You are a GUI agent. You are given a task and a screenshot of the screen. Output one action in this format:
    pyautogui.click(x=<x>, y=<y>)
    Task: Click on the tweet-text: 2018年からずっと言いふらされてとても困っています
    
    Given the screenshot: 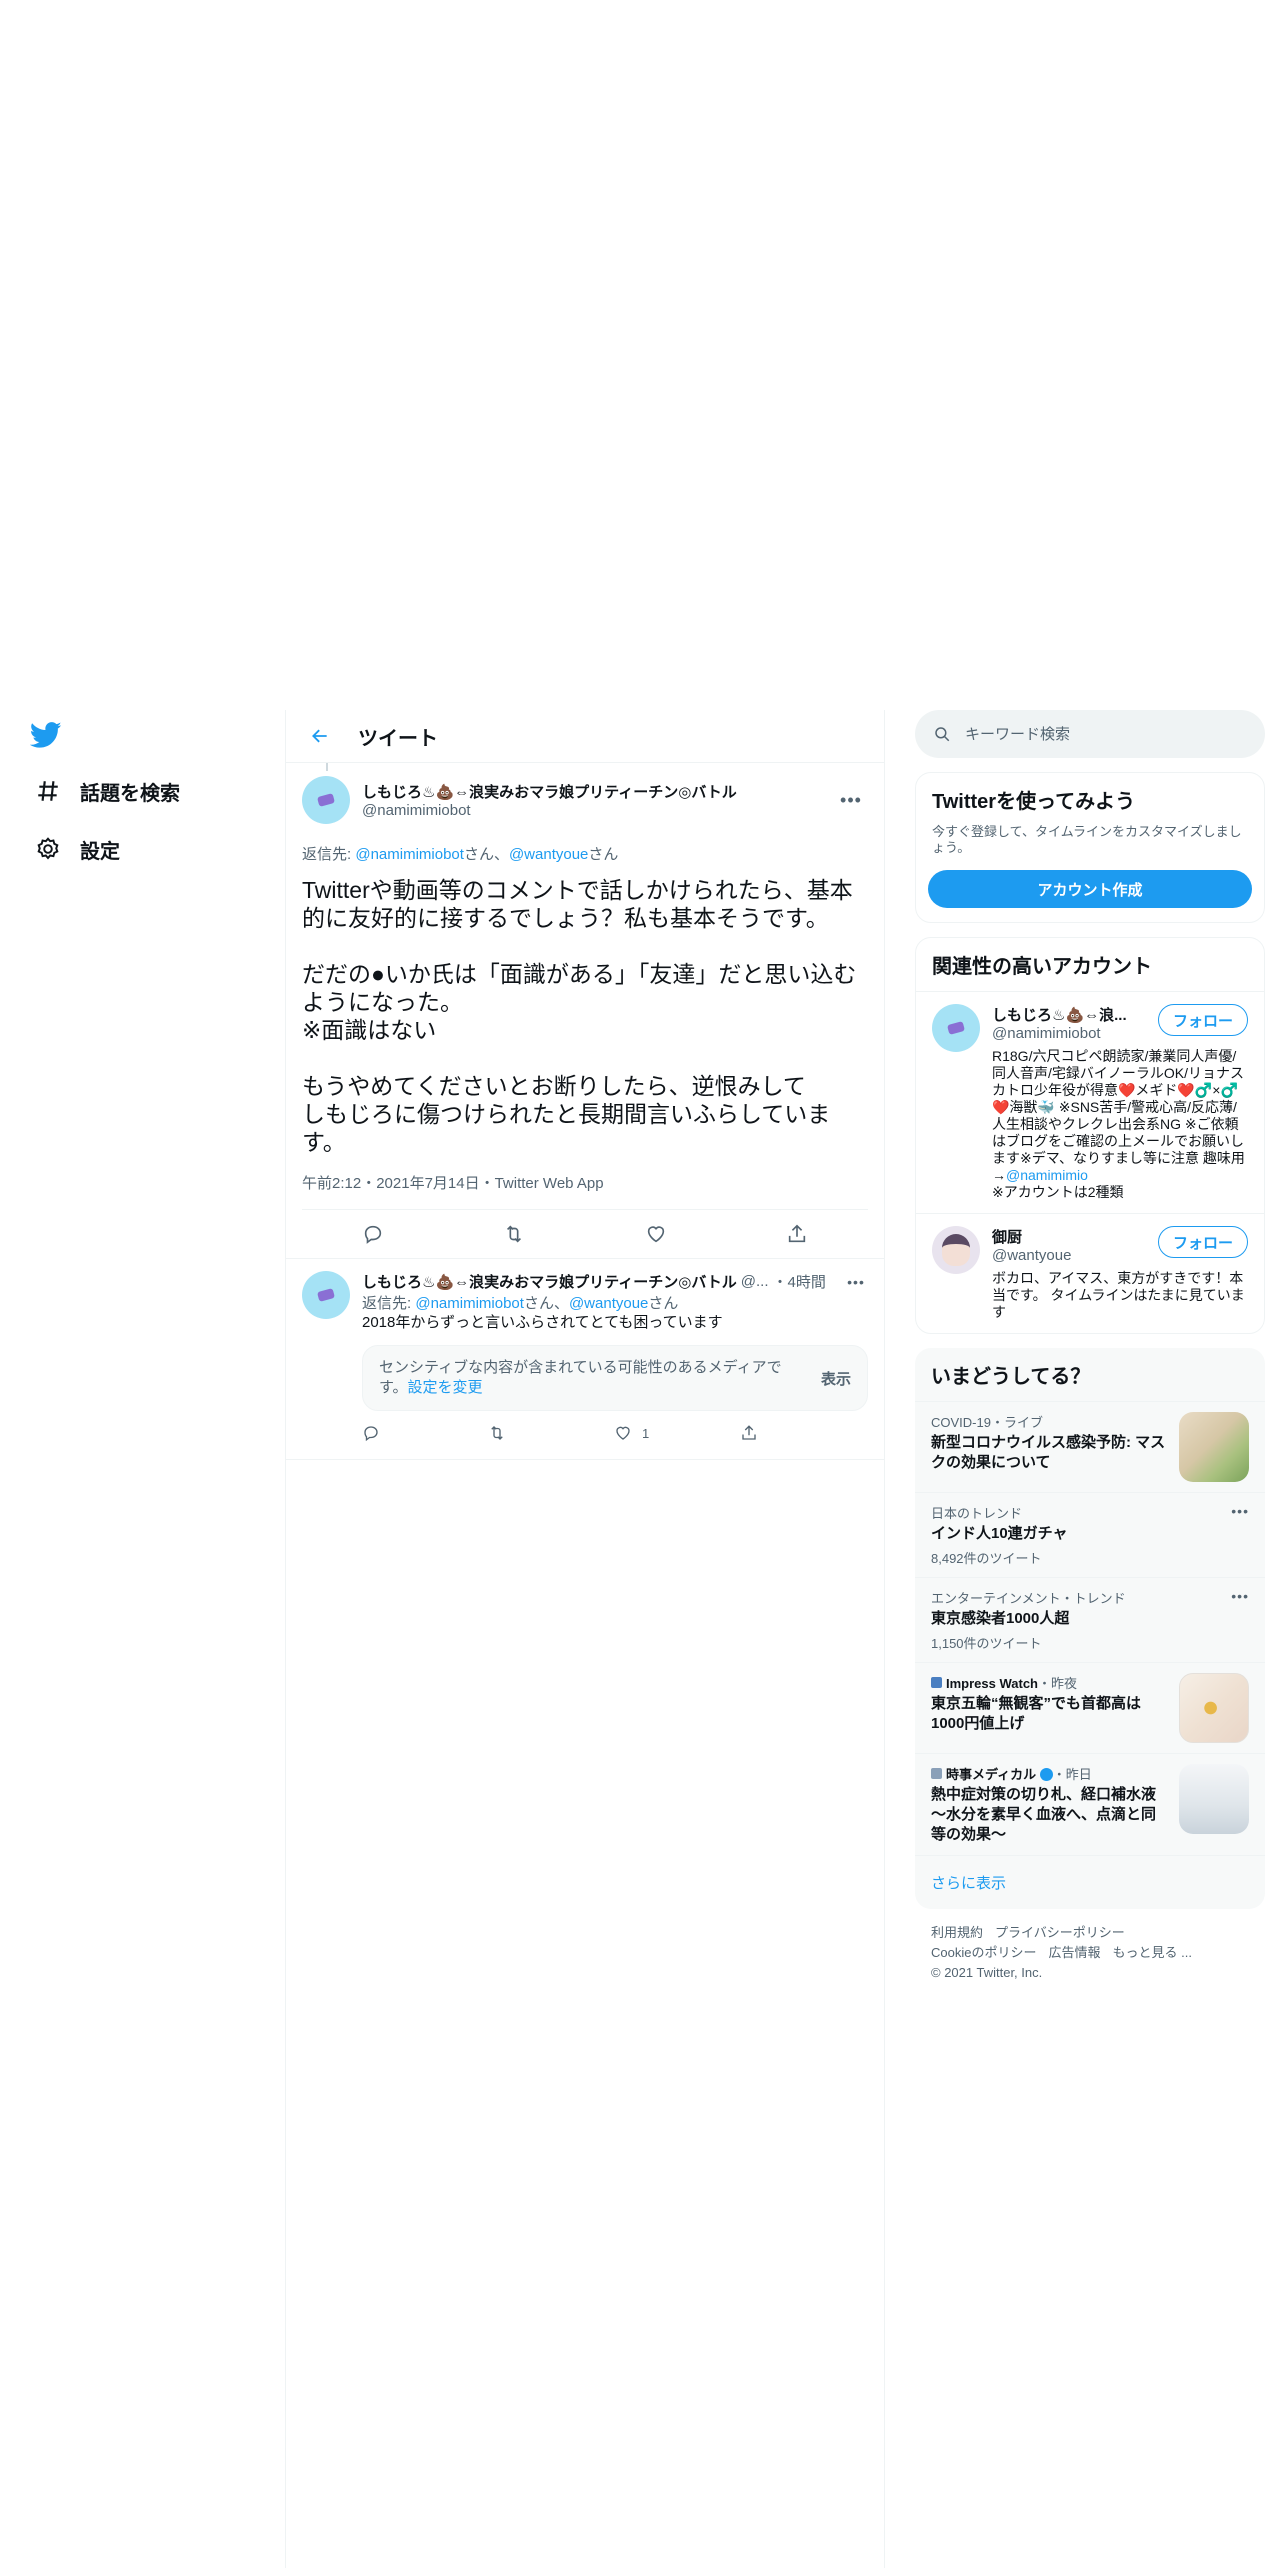 What is the action you would take?
    pyautogui.click(x=542, y=1322)
    